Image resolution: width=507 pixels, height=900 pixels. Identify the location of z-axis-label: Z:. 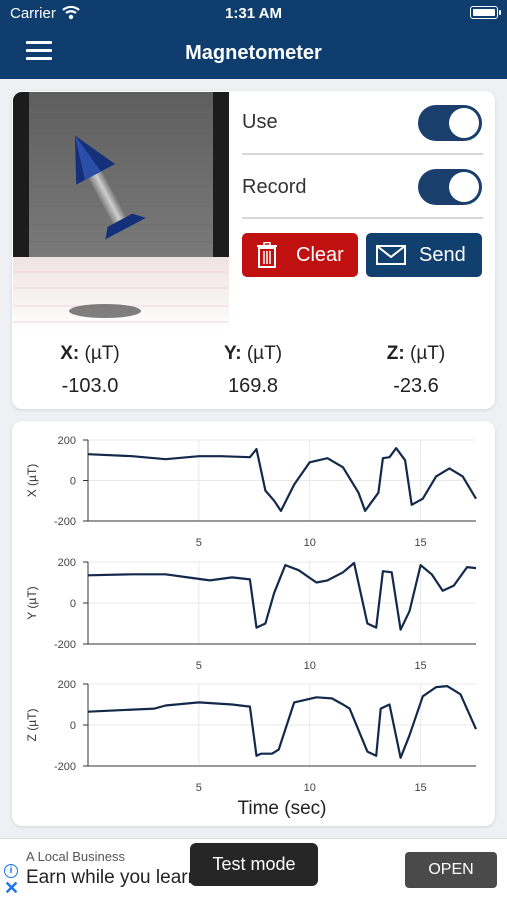
(395, 353).